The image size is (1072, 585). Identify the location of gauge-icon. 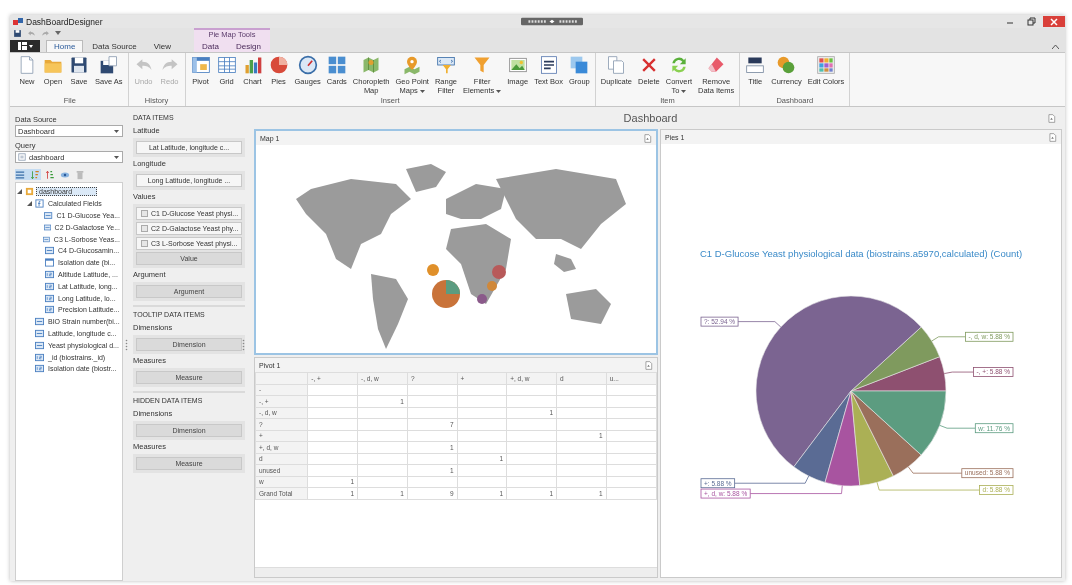
(307, 65).